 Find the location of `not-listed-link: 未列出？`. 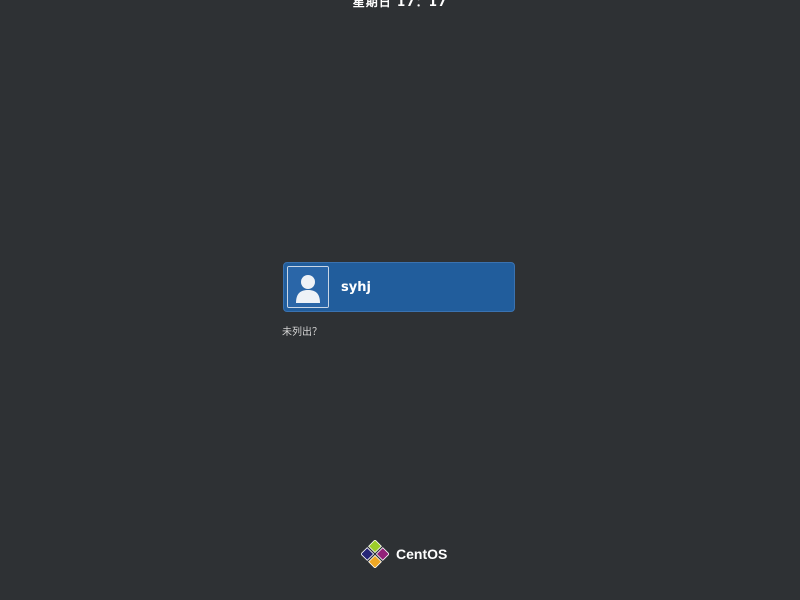

not-listed-link: 未列出？ is located at coordinates (302, 330).